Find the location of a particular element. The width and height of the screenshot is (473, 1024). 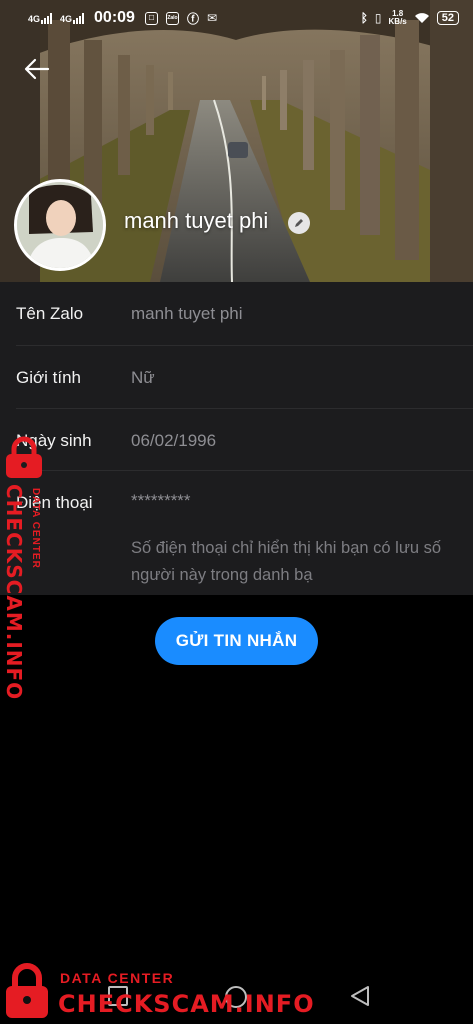

info-row-birthday: Ngày sinh 06/02/1996 is located at coordinates (244, 440).